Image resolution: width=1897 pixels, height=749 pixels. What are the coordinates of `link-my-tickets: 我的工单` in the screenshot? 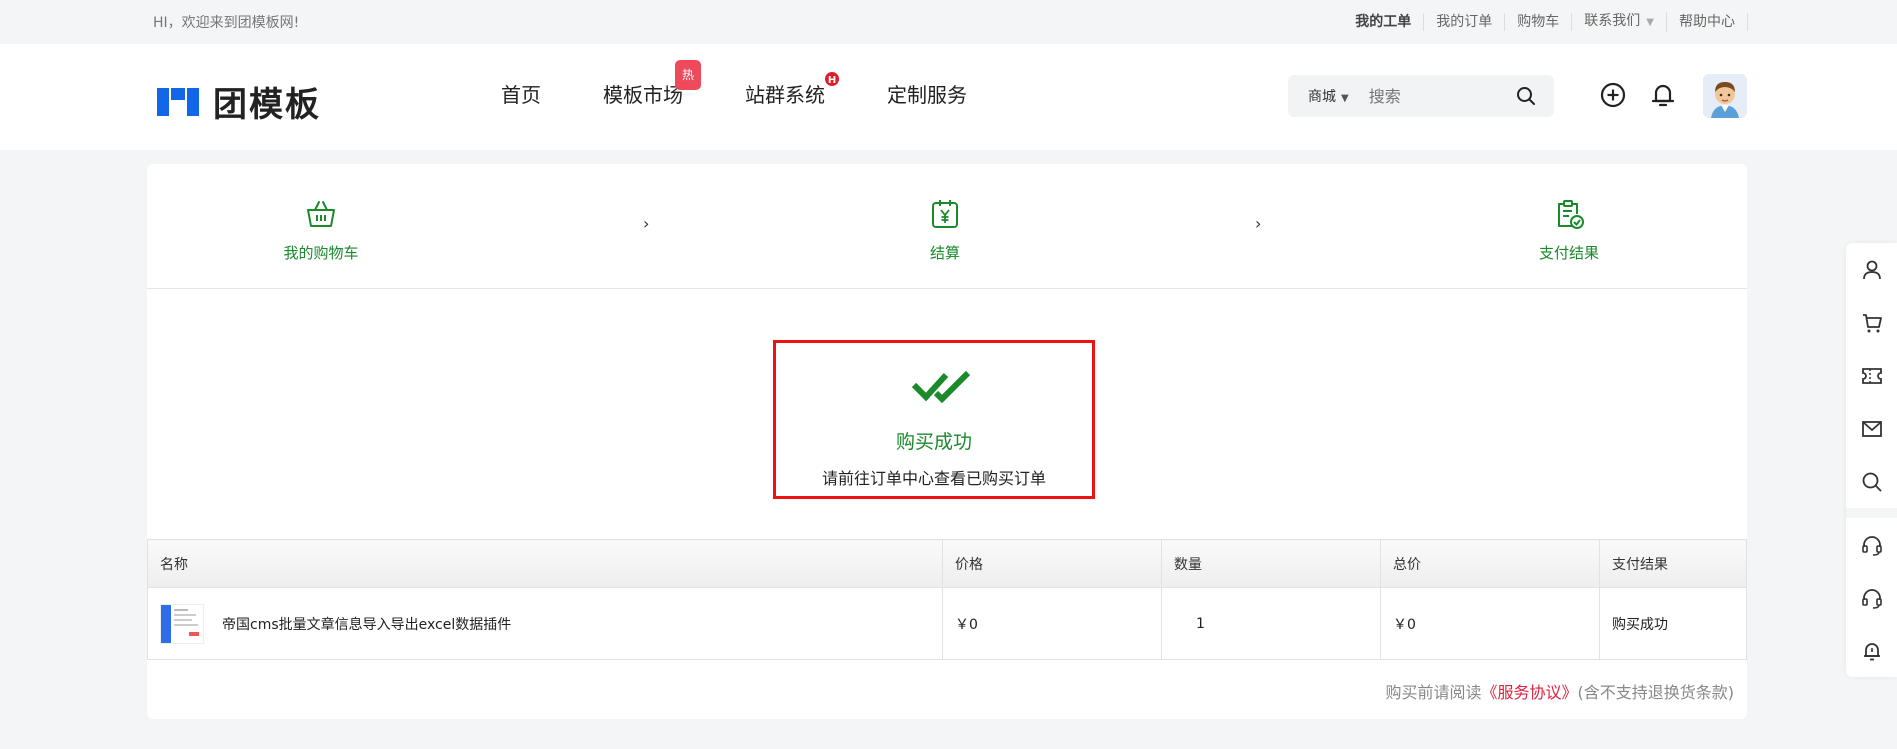 It's located at (1384, 22).